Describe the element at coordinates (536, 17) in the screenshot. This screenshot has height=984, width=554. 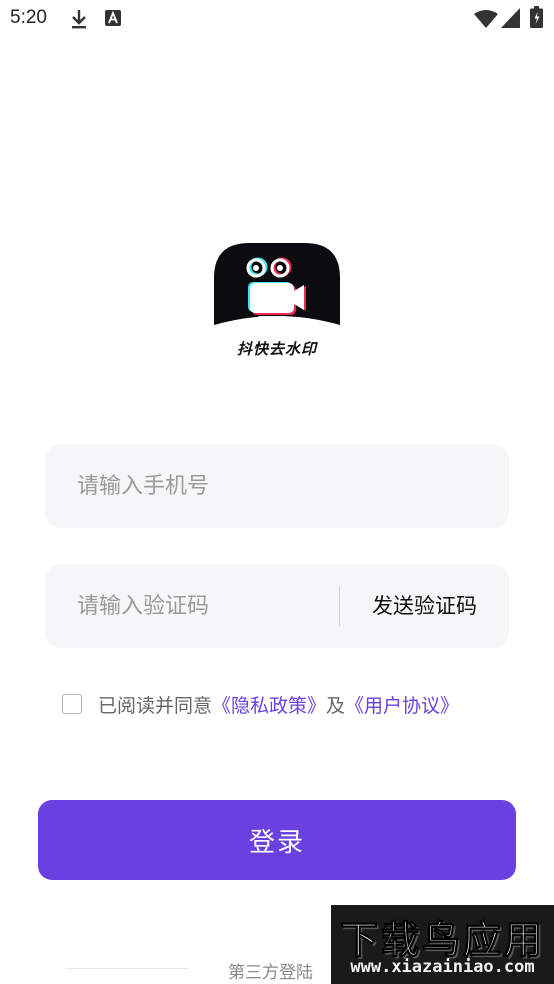
I see `battery-icon` at that location.